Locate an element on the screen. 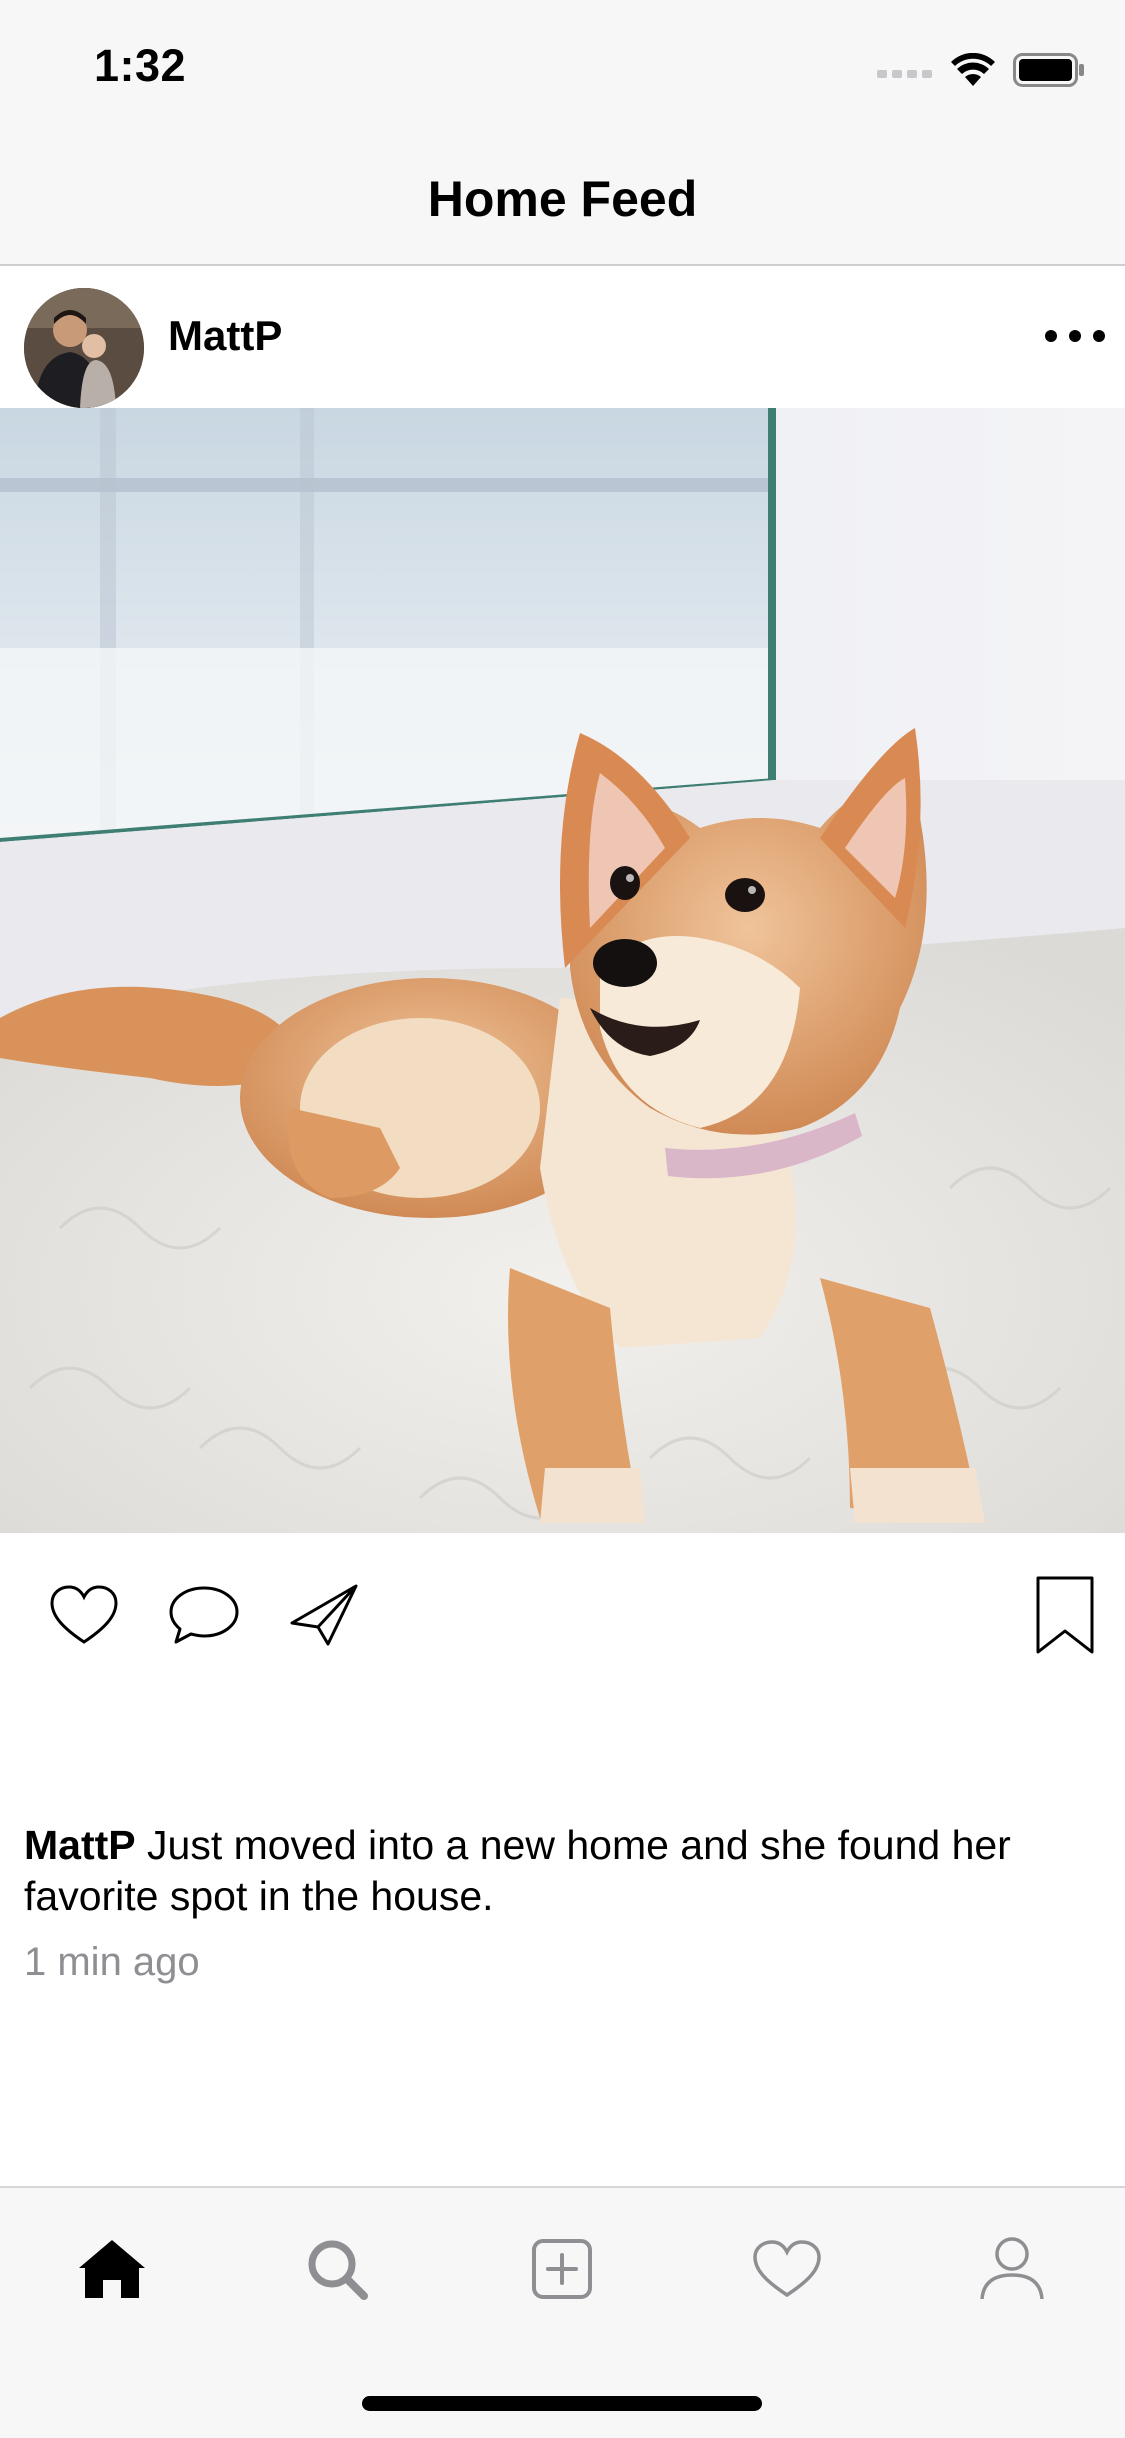 The width and height of the screenshot is (1125, 2438). plus-square-icon is located at coordinates (562, 2269).